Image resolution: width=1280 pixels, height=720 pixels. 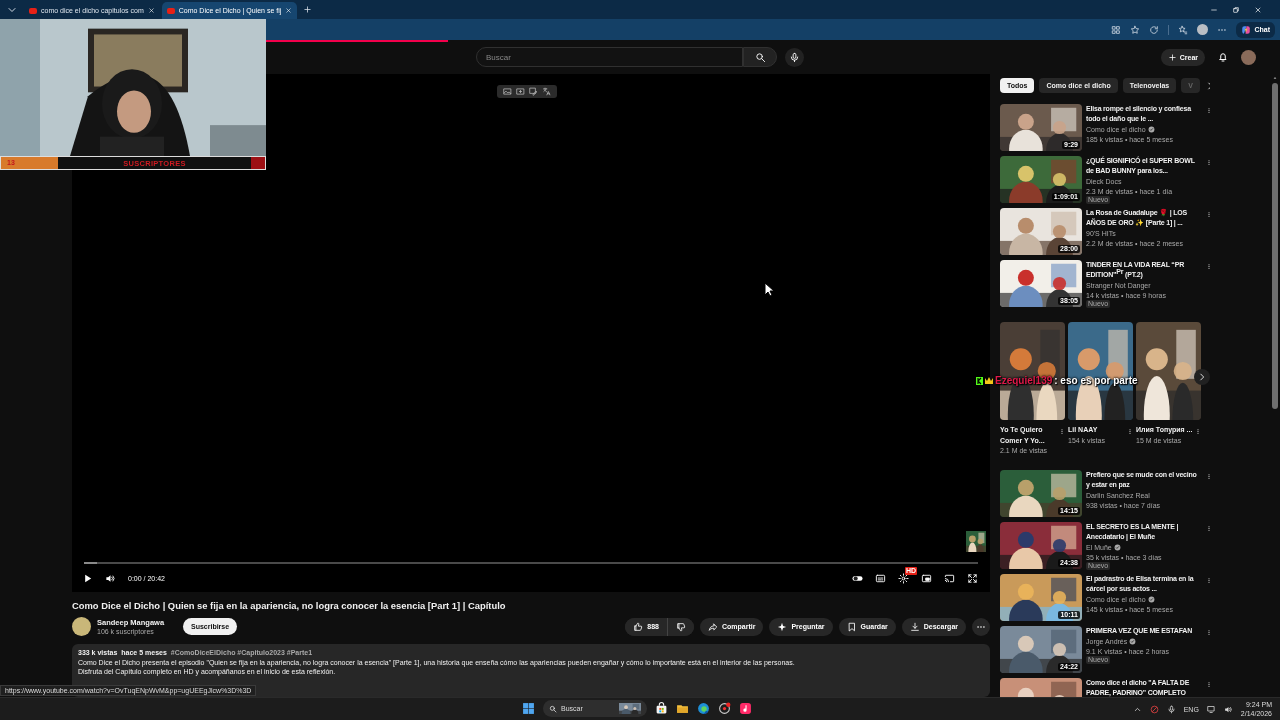 What do you see at coordinates (1024, 380) in the screenshot?
I see `chat-username: Ezequiel139` at bounding box center [1024, 380].